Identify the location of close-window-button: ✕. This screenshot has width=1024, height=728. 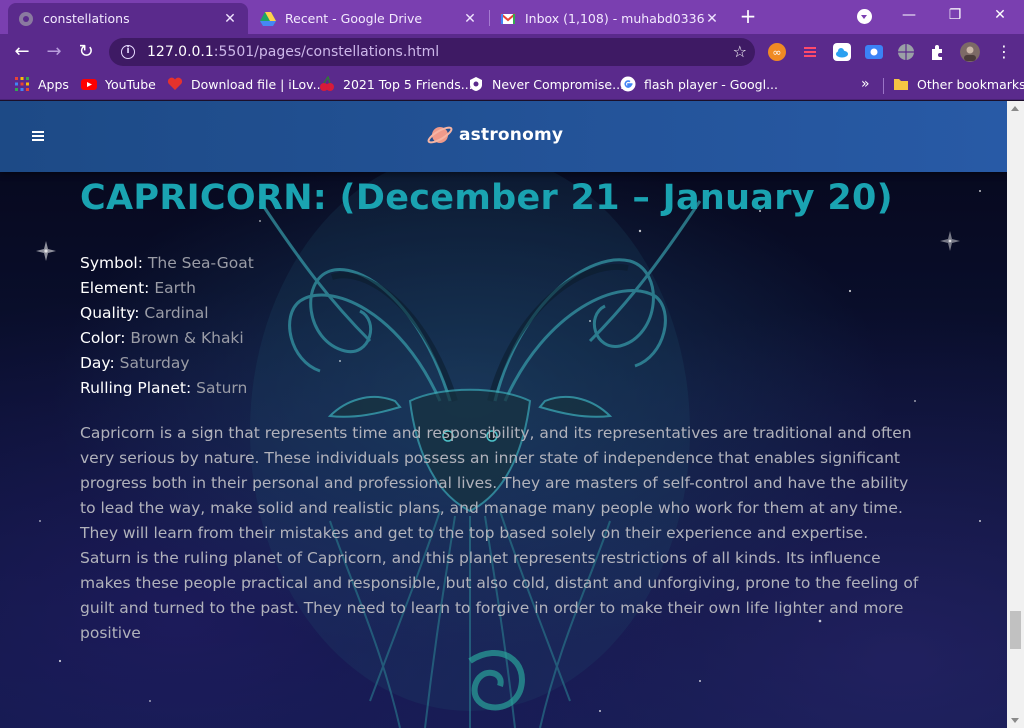
(1000, 15).